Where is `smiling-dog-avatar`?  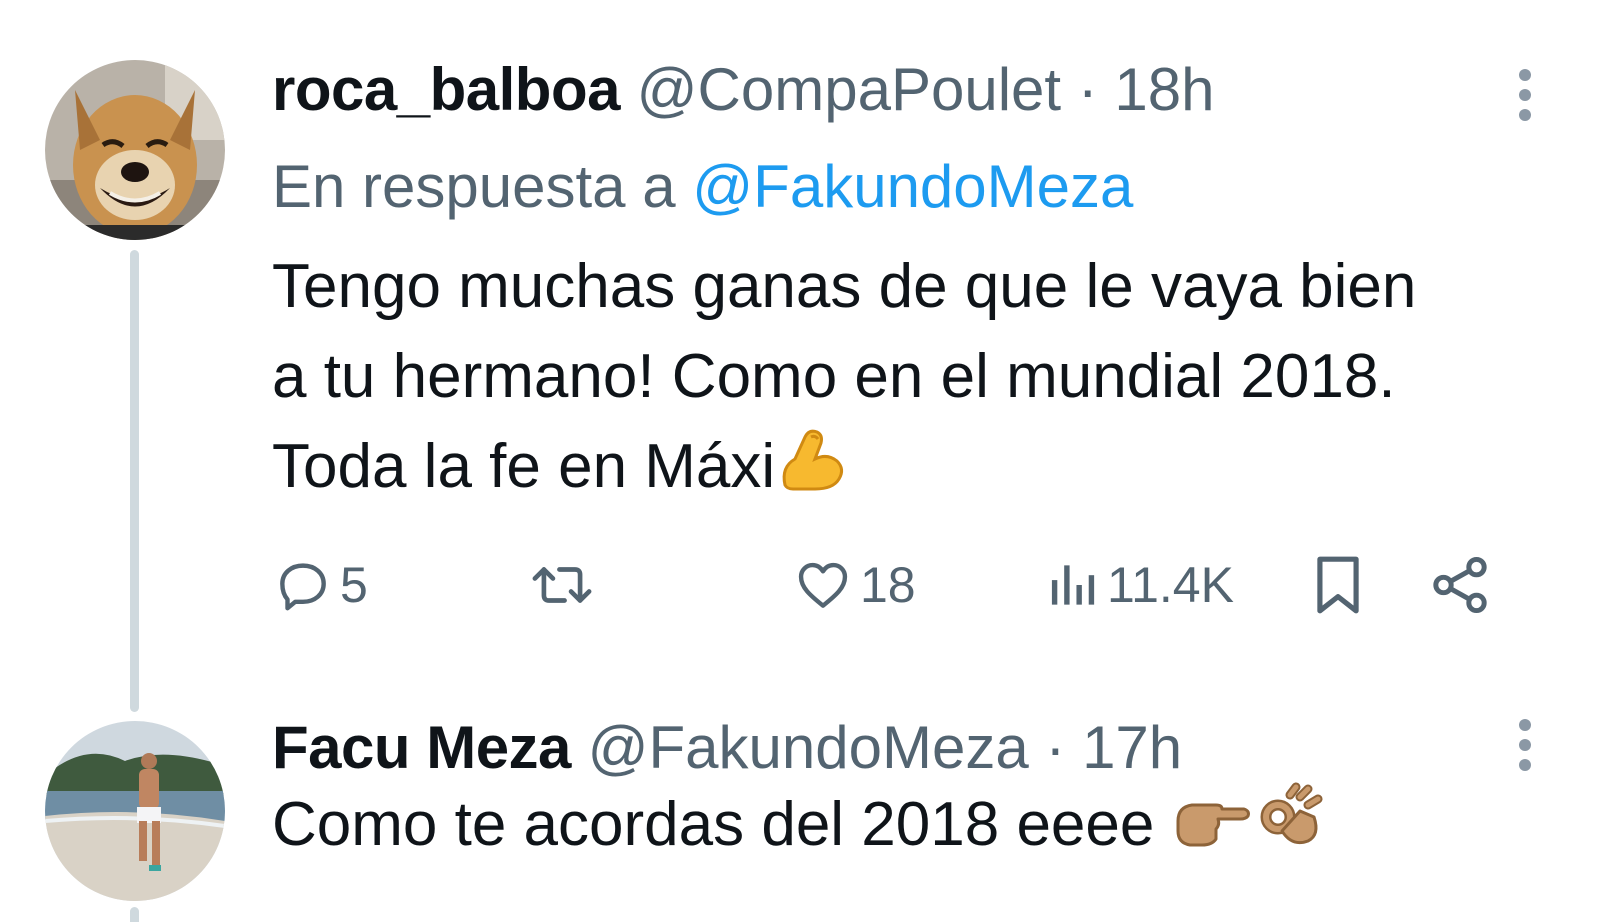
smiling-dog-avatar is located at coordinates (135, 150).